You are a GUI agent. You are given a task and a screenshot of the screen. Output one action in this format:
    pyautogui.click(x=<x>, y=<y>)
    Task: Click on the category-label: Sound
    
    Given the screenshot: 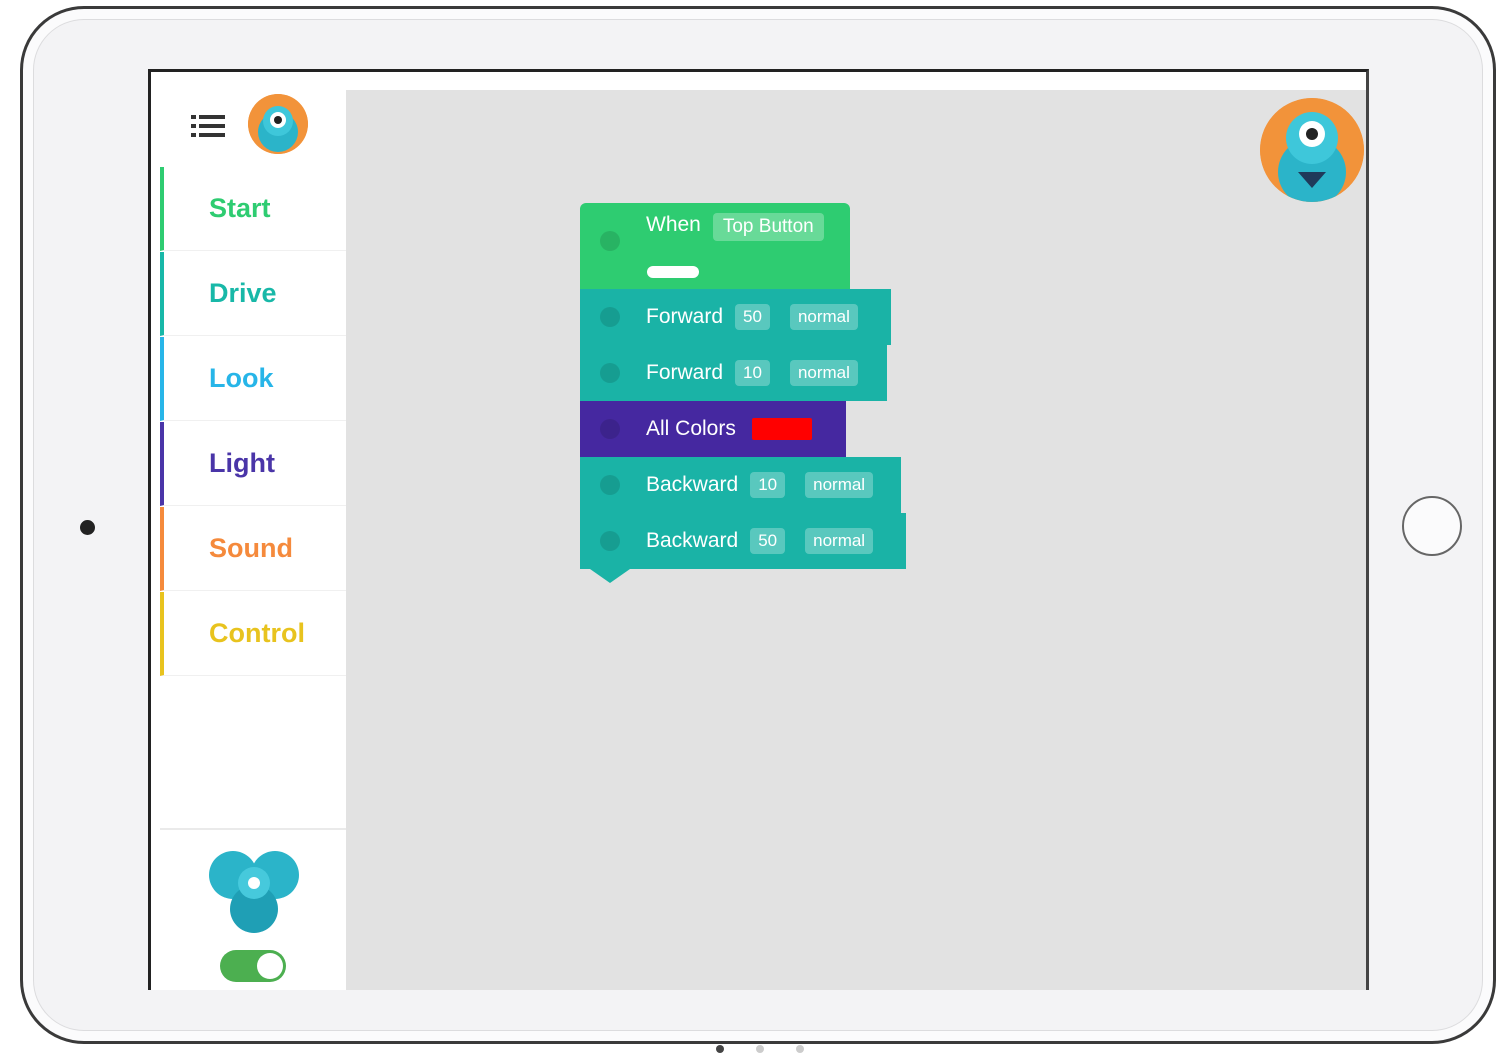 What is the action you would take?
    pyautogui.click(x=251, y=548)
    